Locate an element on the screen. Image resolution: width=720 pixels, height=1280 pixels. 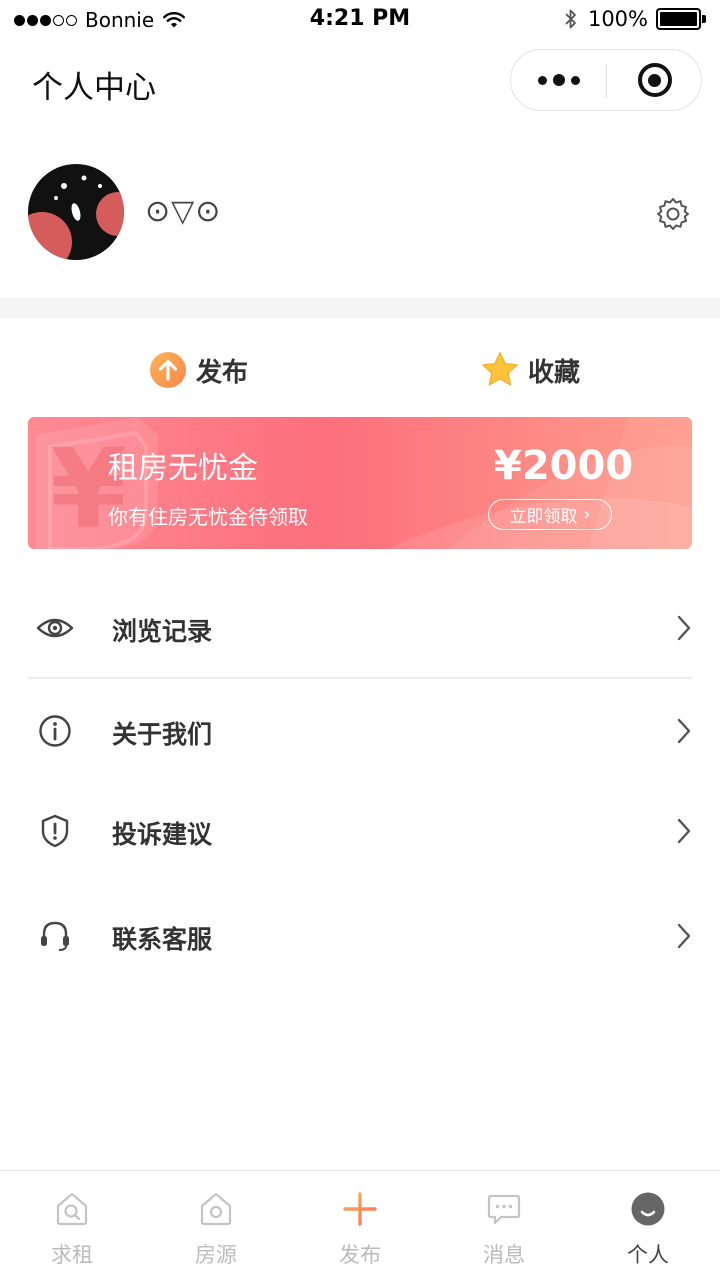
settings-gear-icon is located at coordinates (673, 214).